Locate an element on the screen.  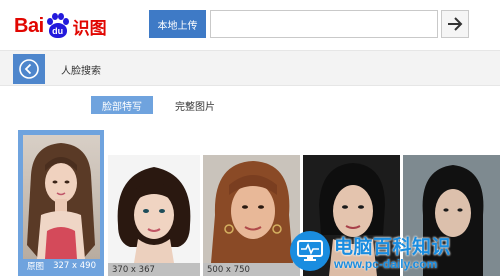
back-button is located at coordinates (29, 69).